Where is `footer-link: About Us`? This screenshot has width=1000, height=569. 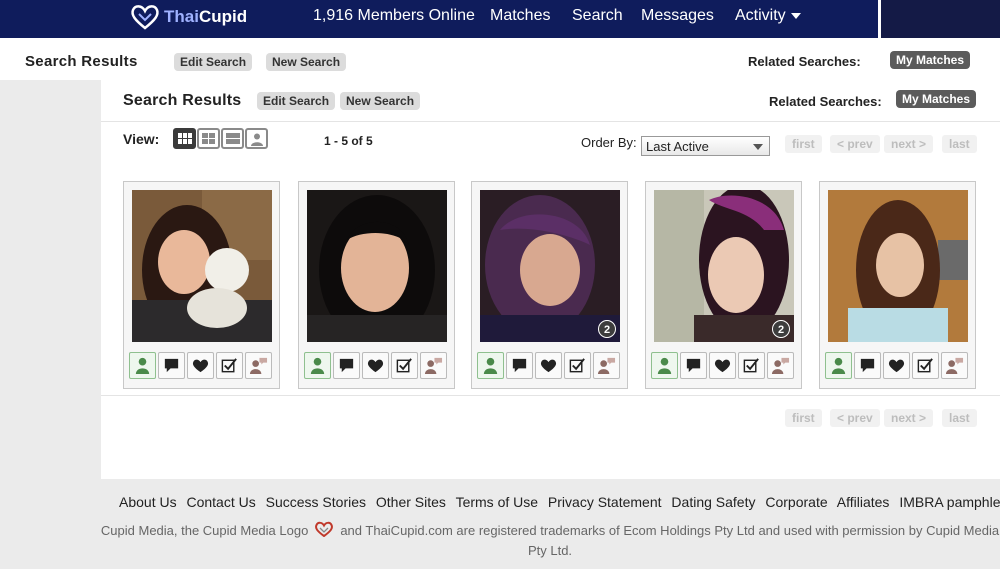
footer-link: About Us is located at coordinates (148, 502).